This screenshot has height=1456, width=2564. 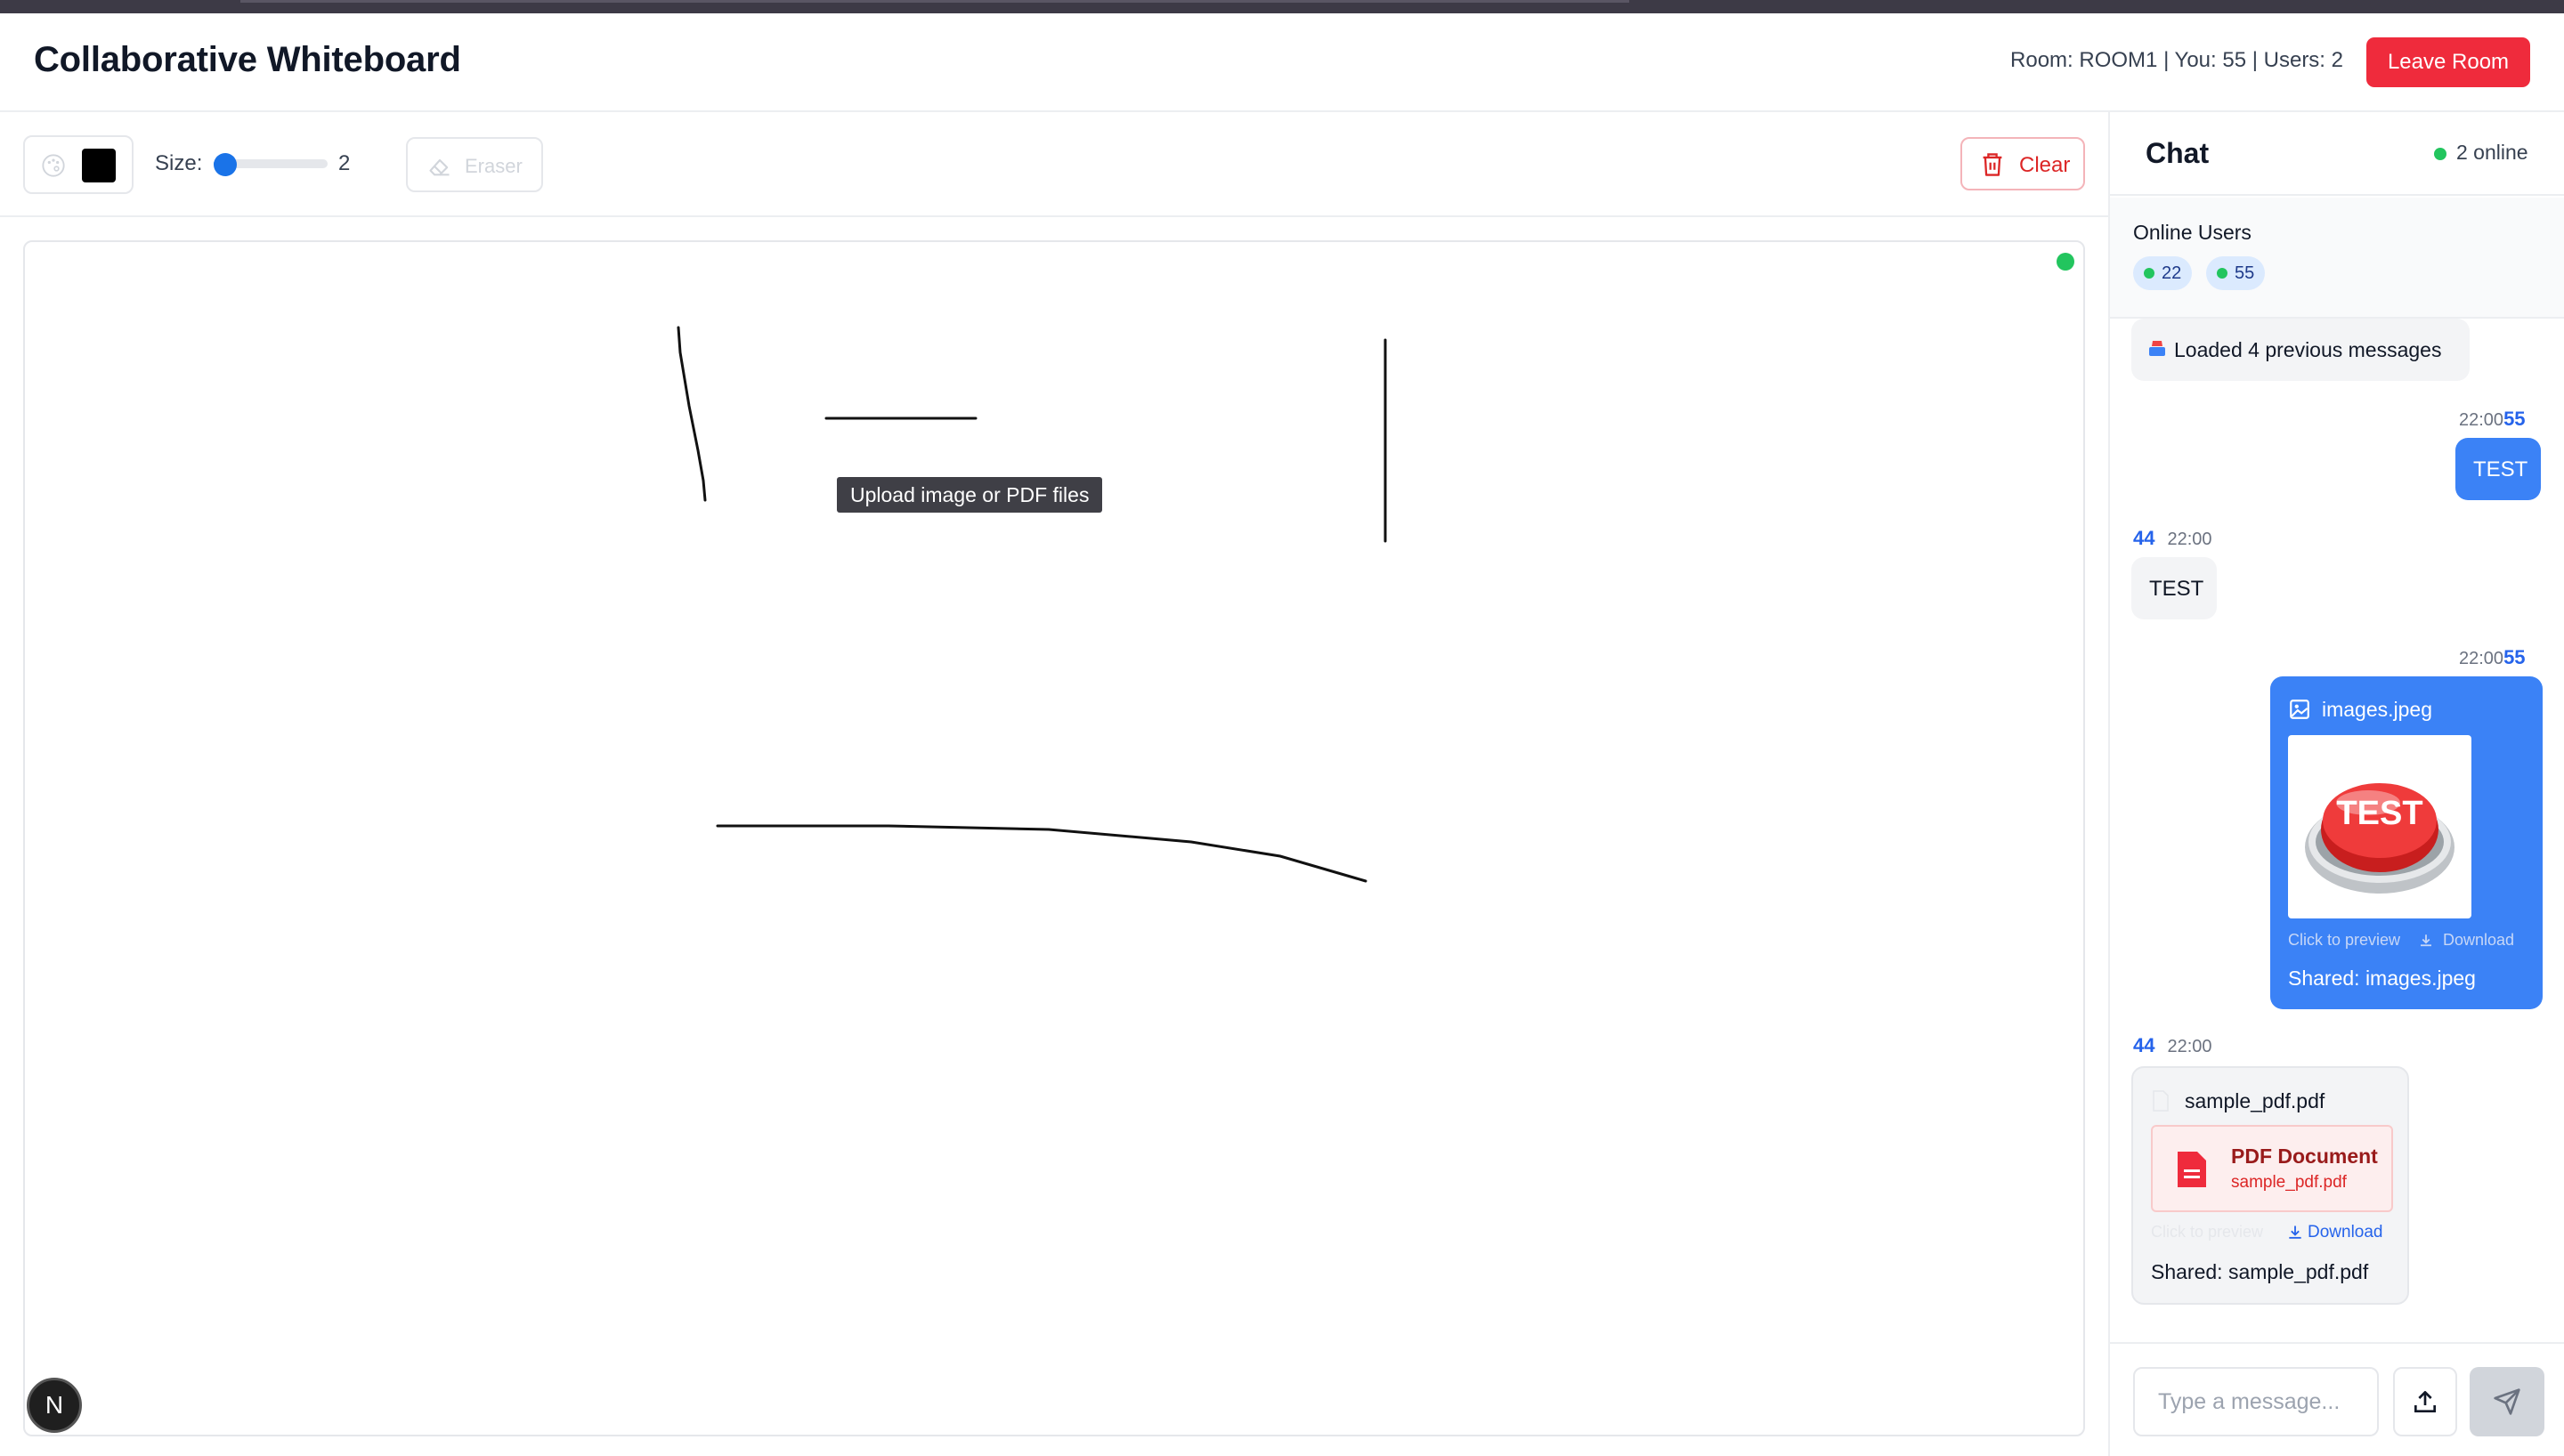 What do you see at coordinates (2192, 1169) in the screenshot?
I see `pdf-icon` at bounding box center [2192, 1169].